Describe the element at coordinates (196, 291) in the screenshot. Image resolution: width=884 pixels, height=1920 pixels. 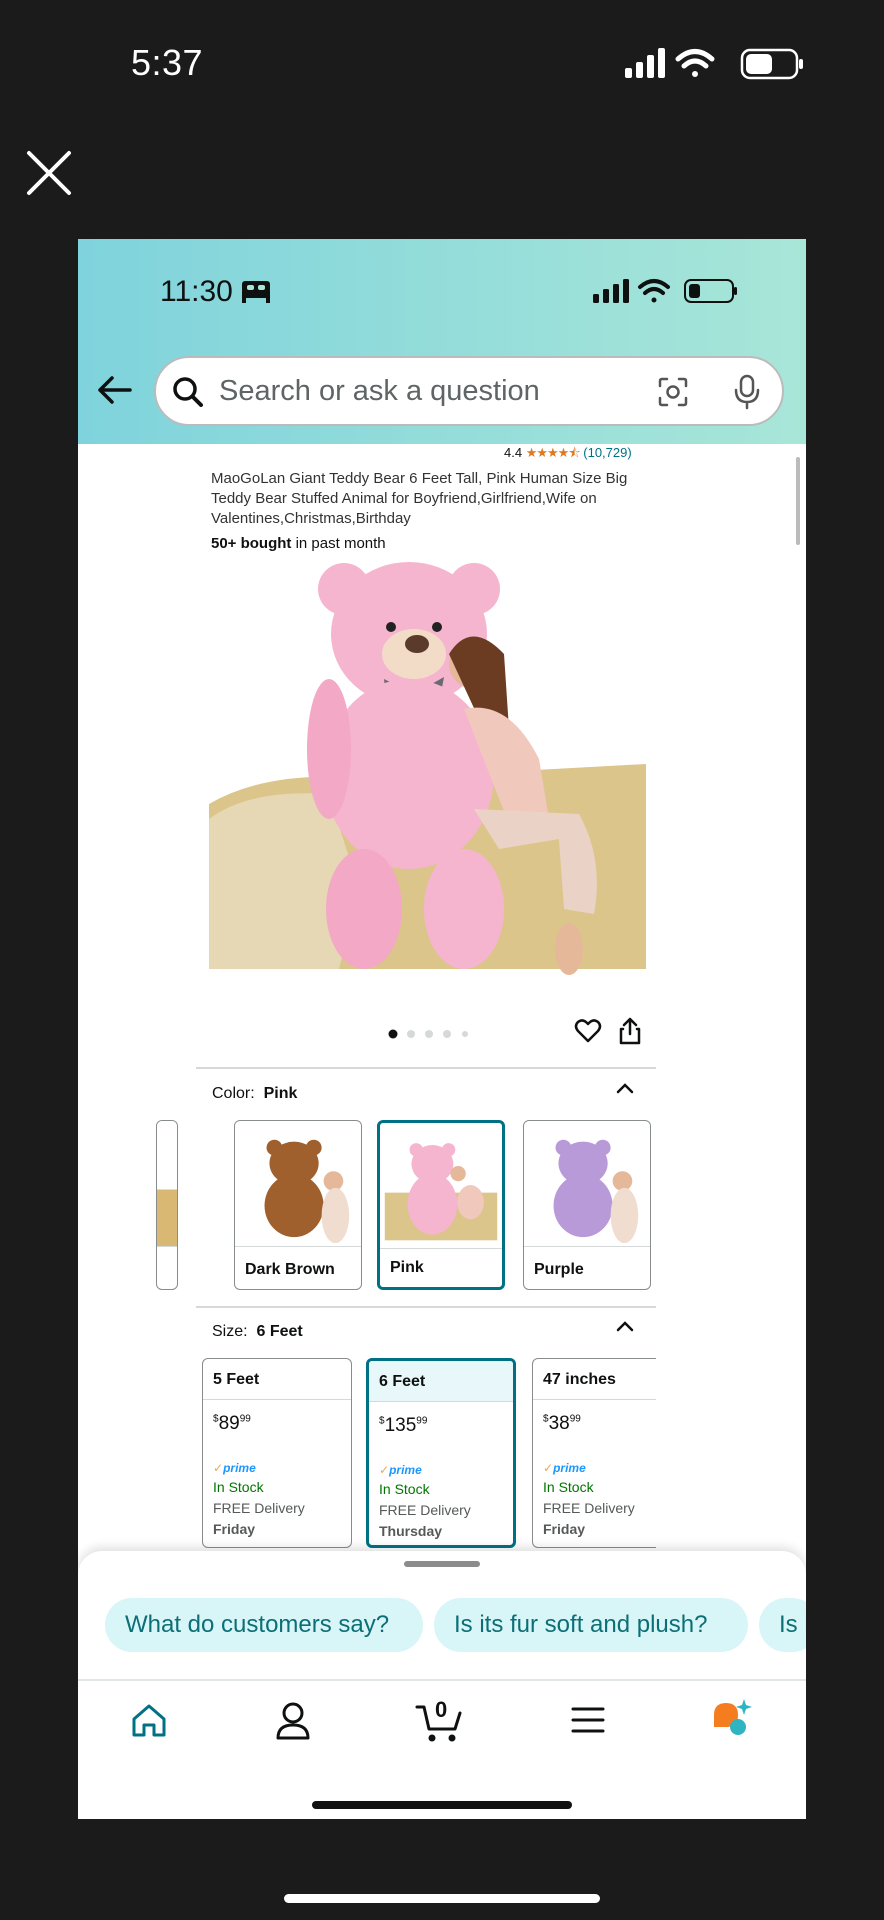
I see `inner-status-time: 11:30` at that location.